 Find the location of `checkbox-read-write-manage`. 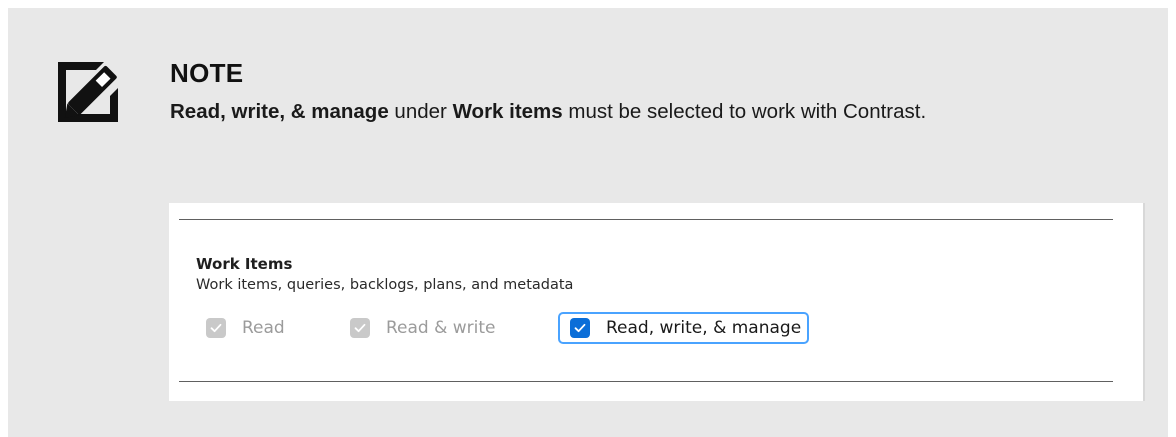

checkbox-read-write-manage is located at coordinates (580, 328).